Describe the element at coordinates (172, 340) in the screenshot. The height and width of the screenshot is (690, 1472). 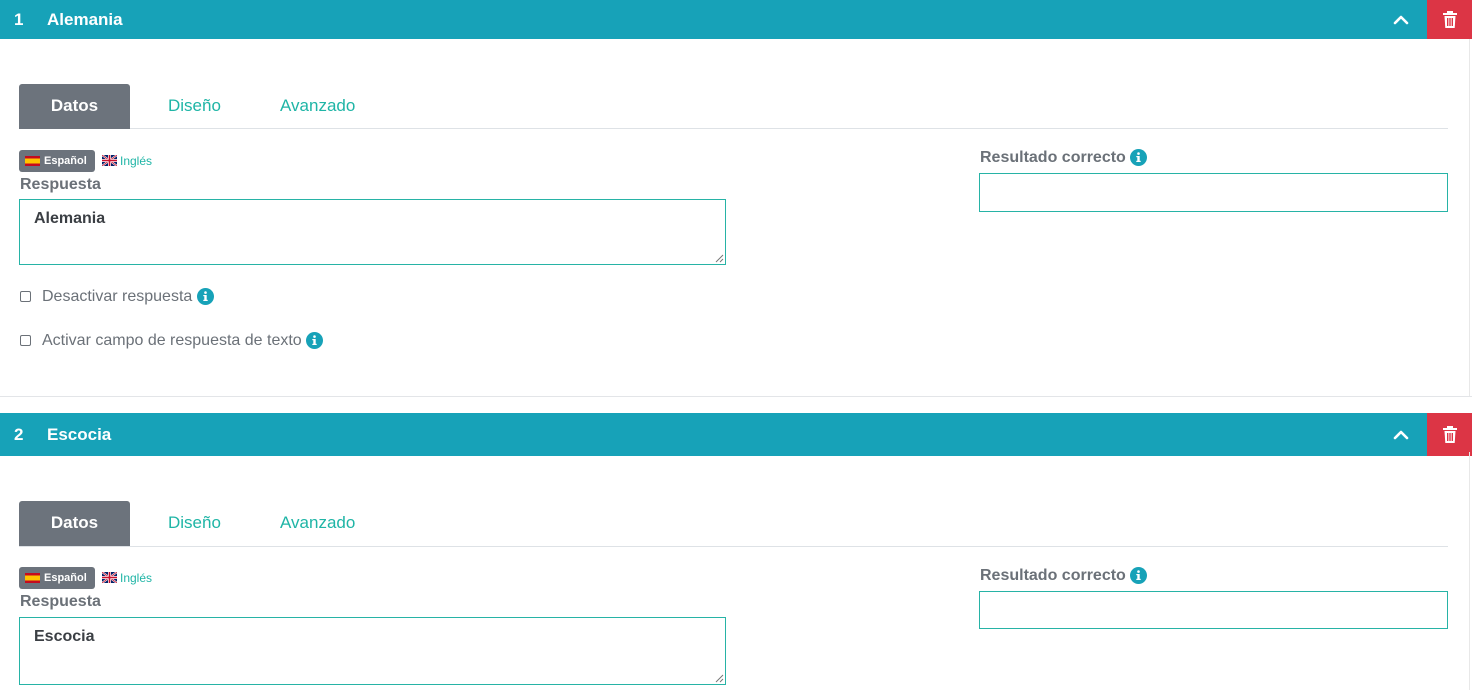
I see `enable-text-field-label: Activar campo de respuesta de texto` at that location.